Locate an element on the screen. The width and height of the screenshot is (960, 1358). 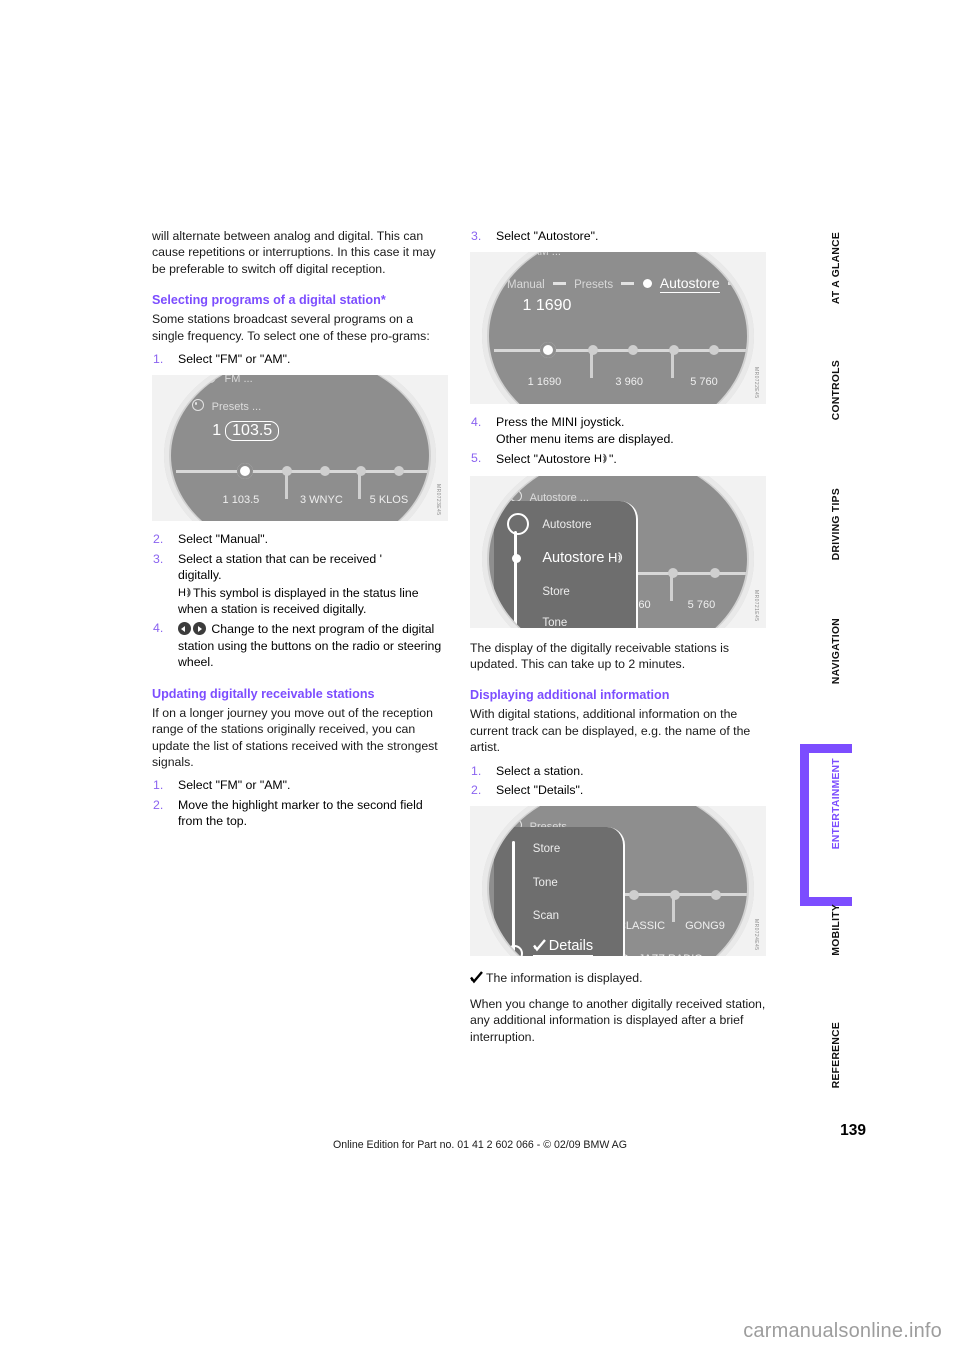
sidebar-item-reference: REFERENCE is located at coordinates (836, 1073).